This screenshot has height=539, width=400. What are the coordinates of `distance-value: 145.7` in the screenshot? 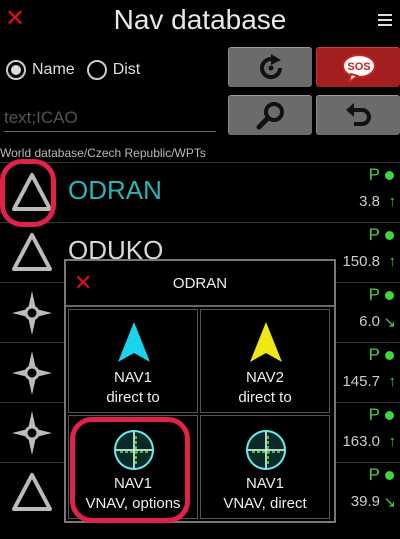 It's located at (361, 381).